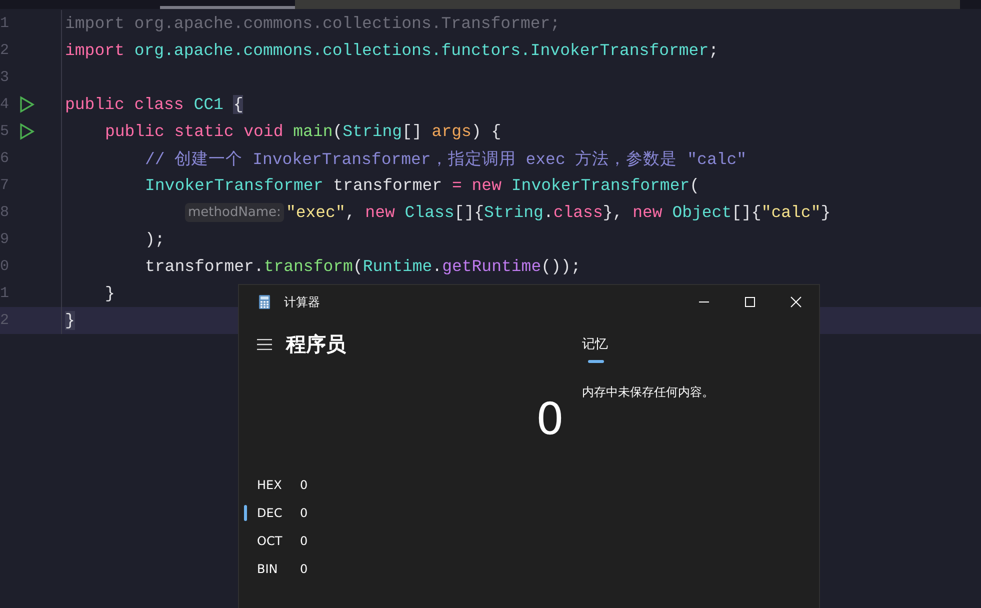 The height and width of the screenshot is (608, 981). What do you see at coordinates (278, 541) in the screenshot?
I see `radix-label: OCT` at bounding box center [278, 541].